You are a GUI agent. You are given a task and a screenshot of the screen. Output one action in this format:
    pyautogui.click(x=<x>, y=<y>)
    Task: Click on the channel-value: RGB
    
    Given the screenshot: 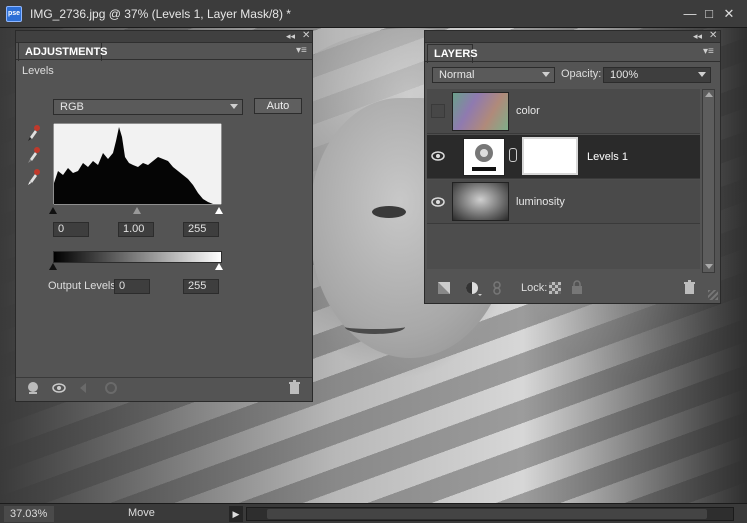 What is the action you would take?
    pyautogui.click(x=72, y=107)
    